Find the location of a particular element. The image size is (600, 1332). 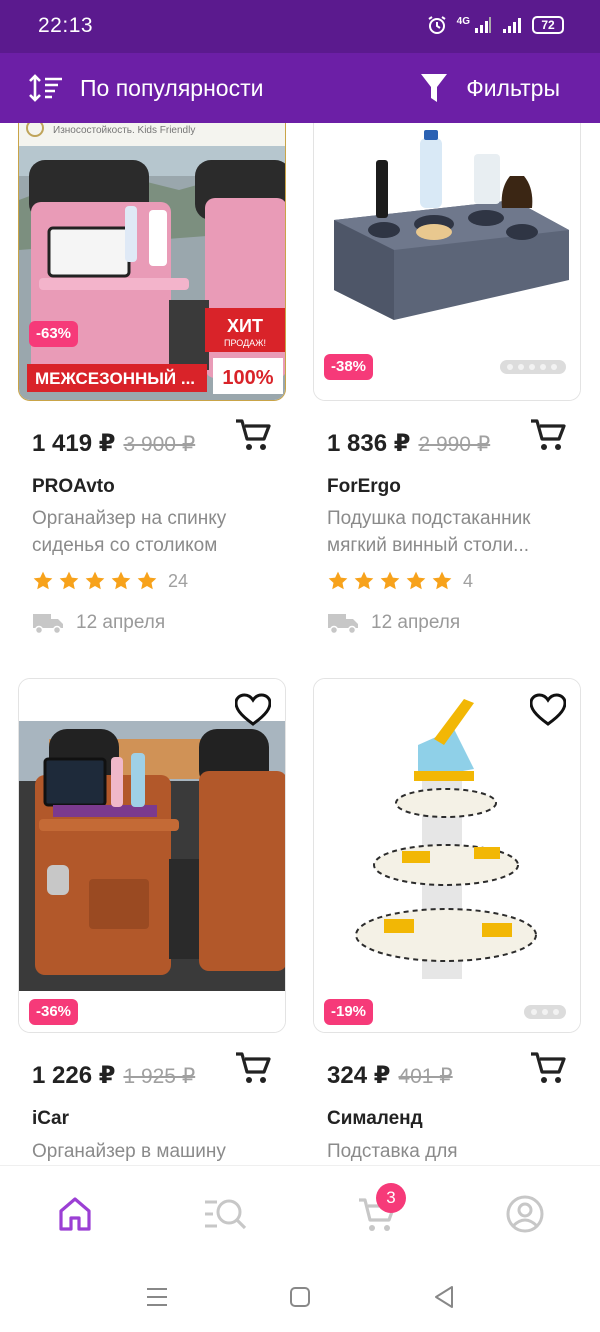

price-row: 1 836 ₽ 2 990 ₽ is located at coordinates (408, 443).